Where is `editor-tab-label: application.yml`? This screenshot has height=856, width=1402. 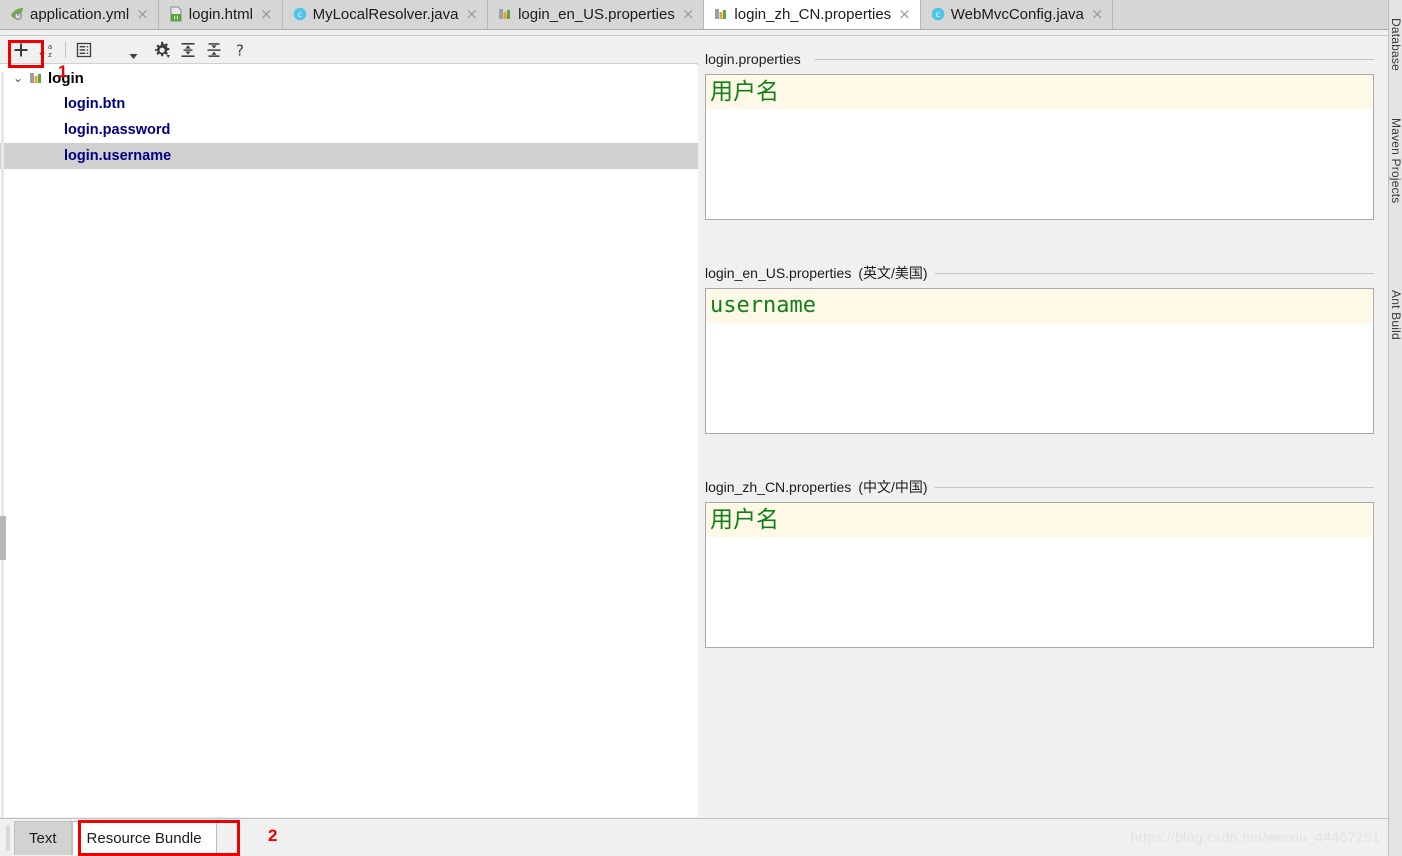 editor-tab-label: application.yml is located at coordinates (80, 14).